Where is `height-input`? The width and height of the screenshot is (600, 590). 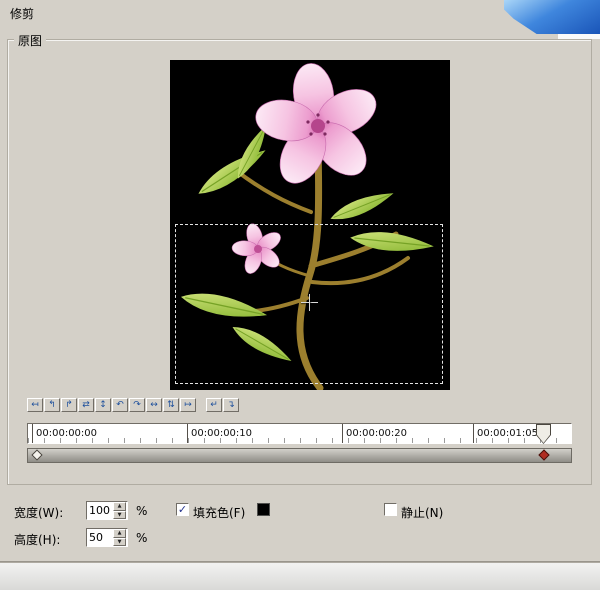 height-input is located at coordinates (100, 537).